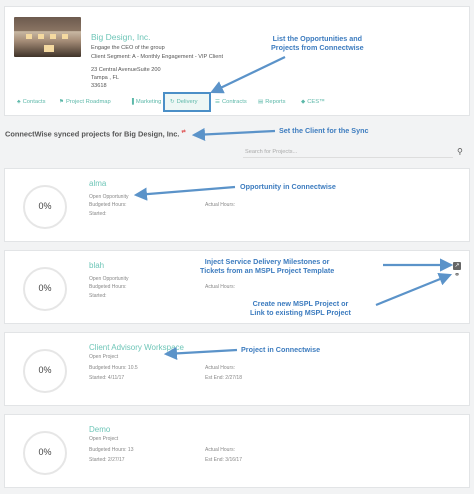 The width and height of the screenshot is (474, 494). Describe the element at coordinates (31, 102) in the screenshot. I see `tab-contacts: ♣ Contacts` at that location.